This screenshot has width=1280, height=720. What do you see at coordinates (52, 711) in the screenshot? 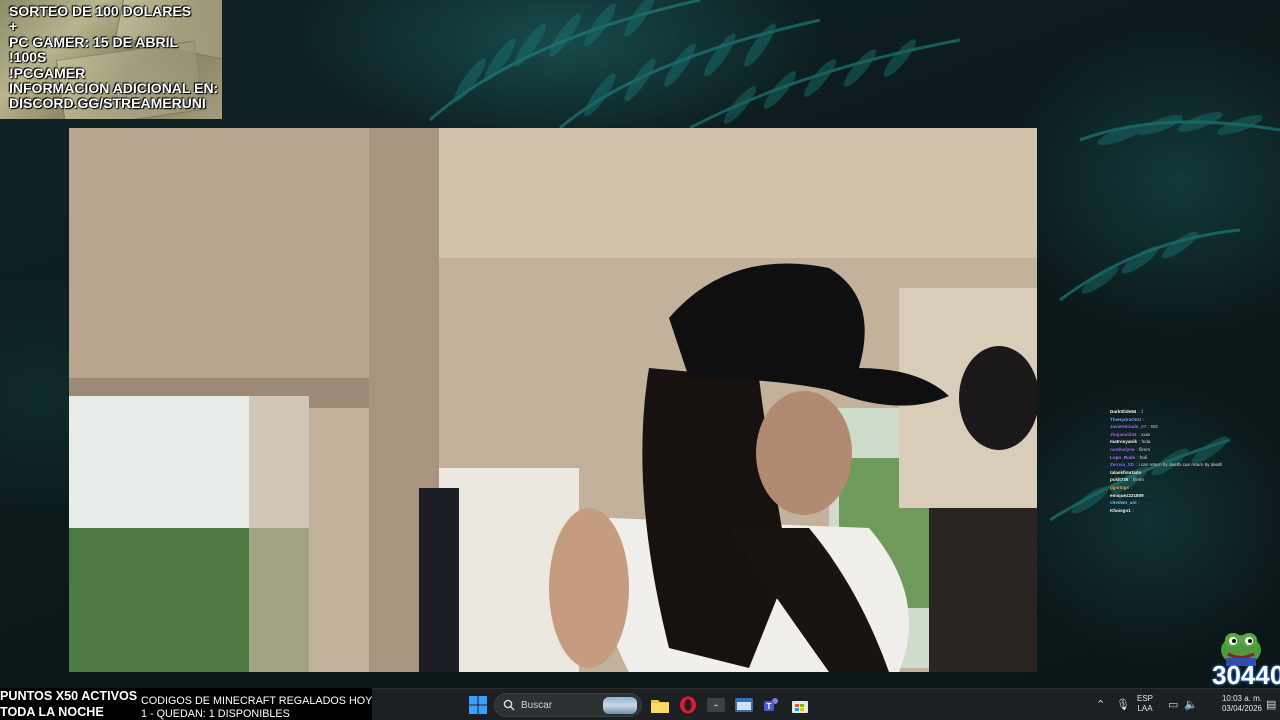
I see `points-line-2: TODA LA NOCHE` at bounding box center [52, 711].